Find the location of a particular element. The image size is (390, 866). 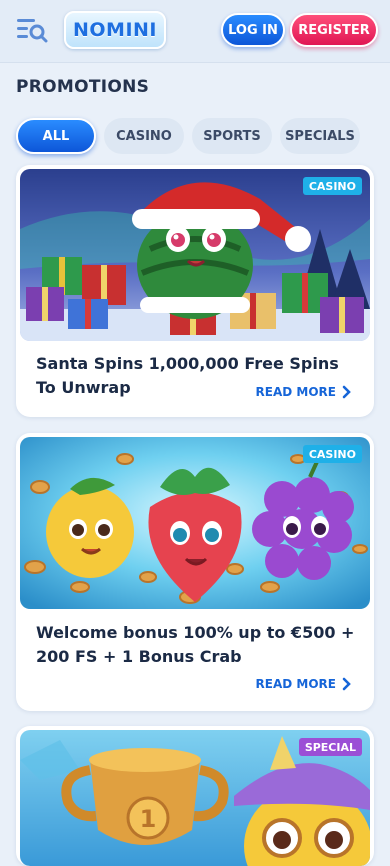

promo-image-trophy: 1 SPECIAL is located at coordinates (195, 798).